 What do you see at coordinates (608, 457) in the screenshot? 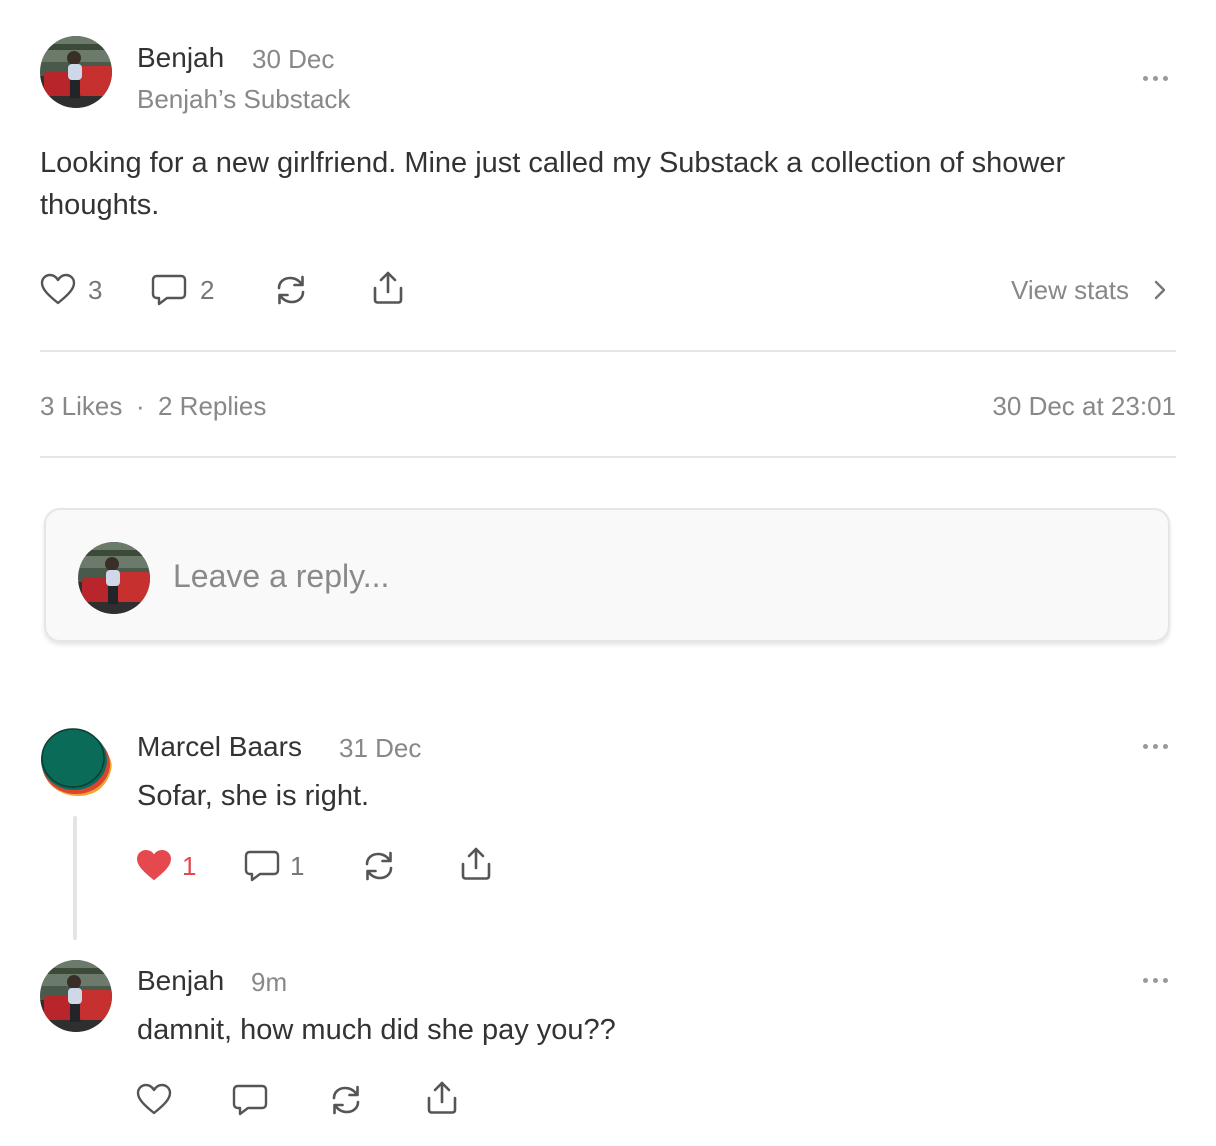
I see `divider-bottom` at bounding box center [608, 457].